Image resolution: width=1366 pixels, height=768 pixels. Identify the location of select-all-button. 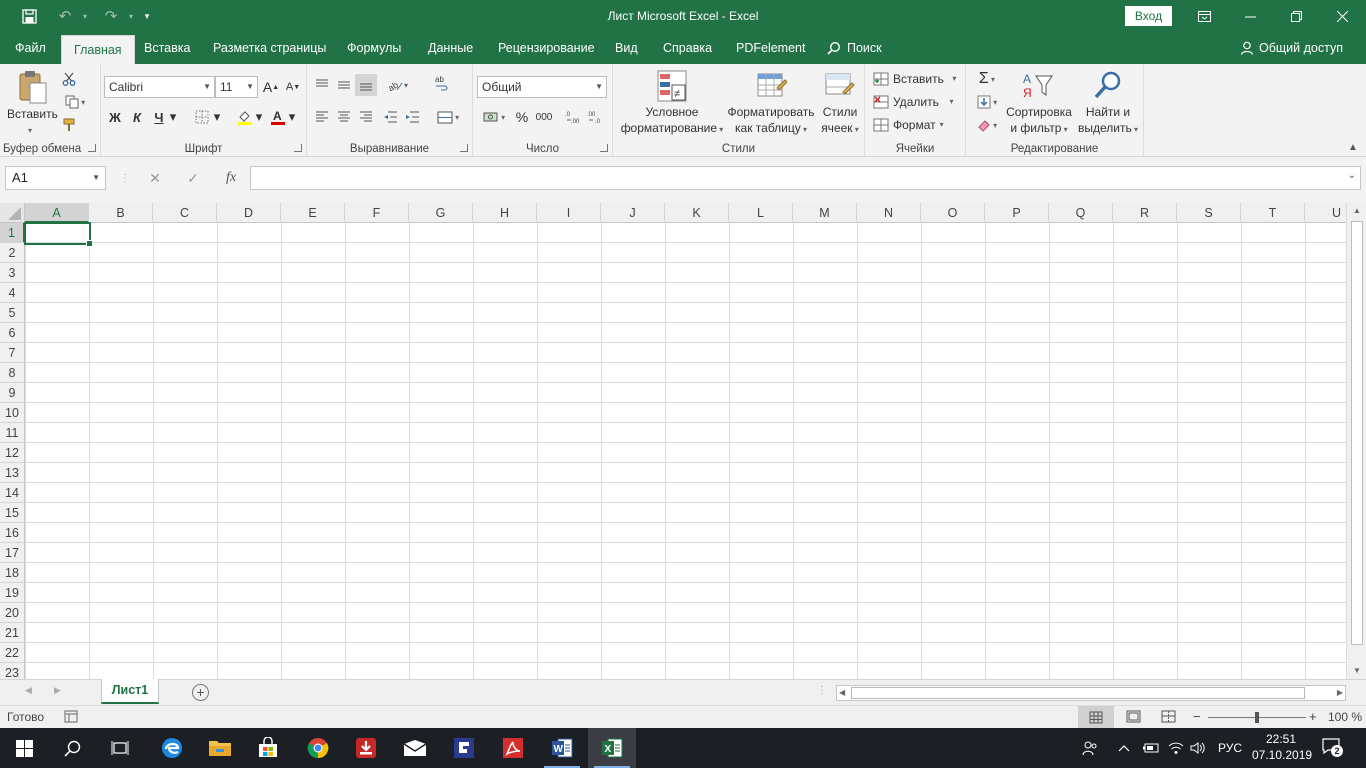
(12, 213).